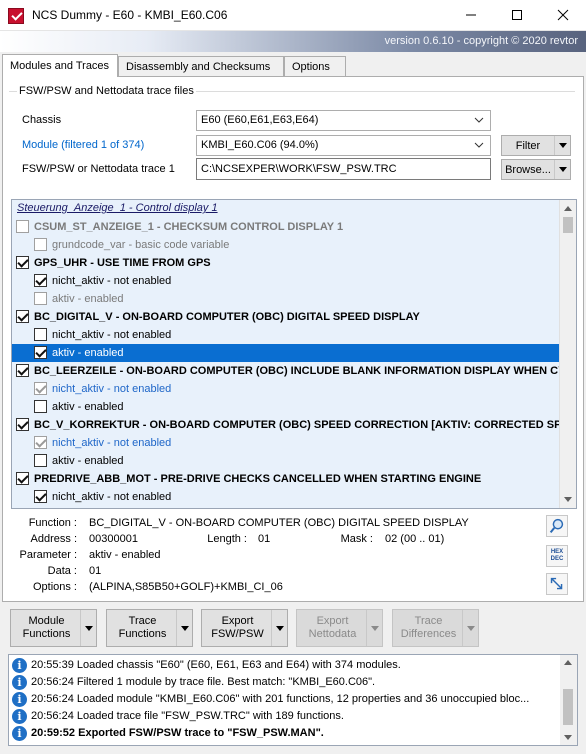 The width and height of the screenshot is (586, 754). I want to click on toolbar-button-label: Trace Differences, so click(428, 627).